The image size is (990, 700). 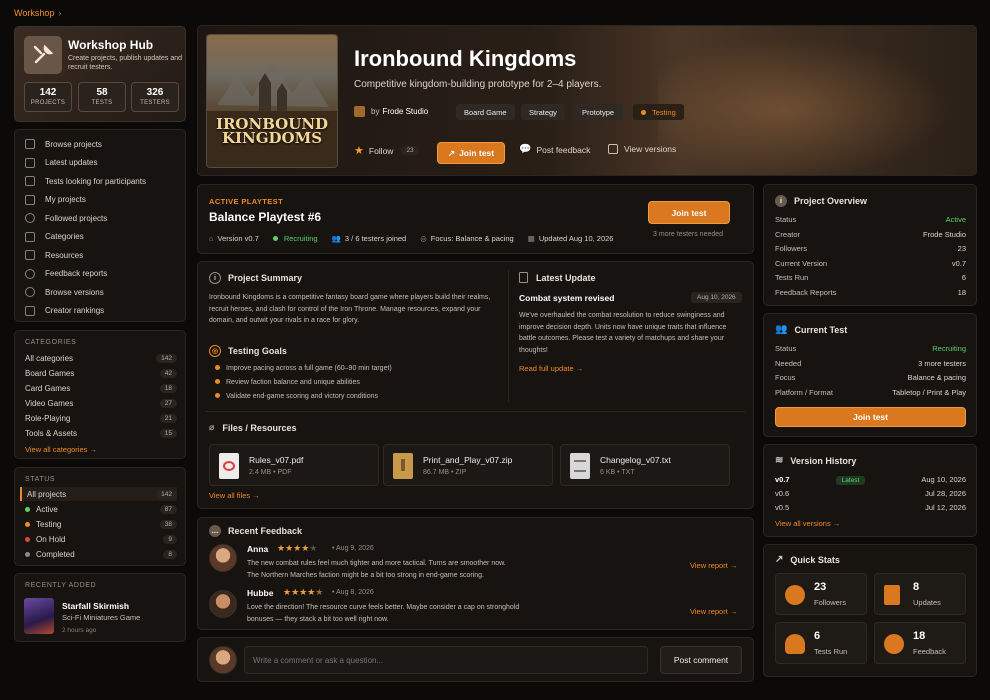 I want to click on read-full-update-link: Read full update →, so click(x=551, y=368).